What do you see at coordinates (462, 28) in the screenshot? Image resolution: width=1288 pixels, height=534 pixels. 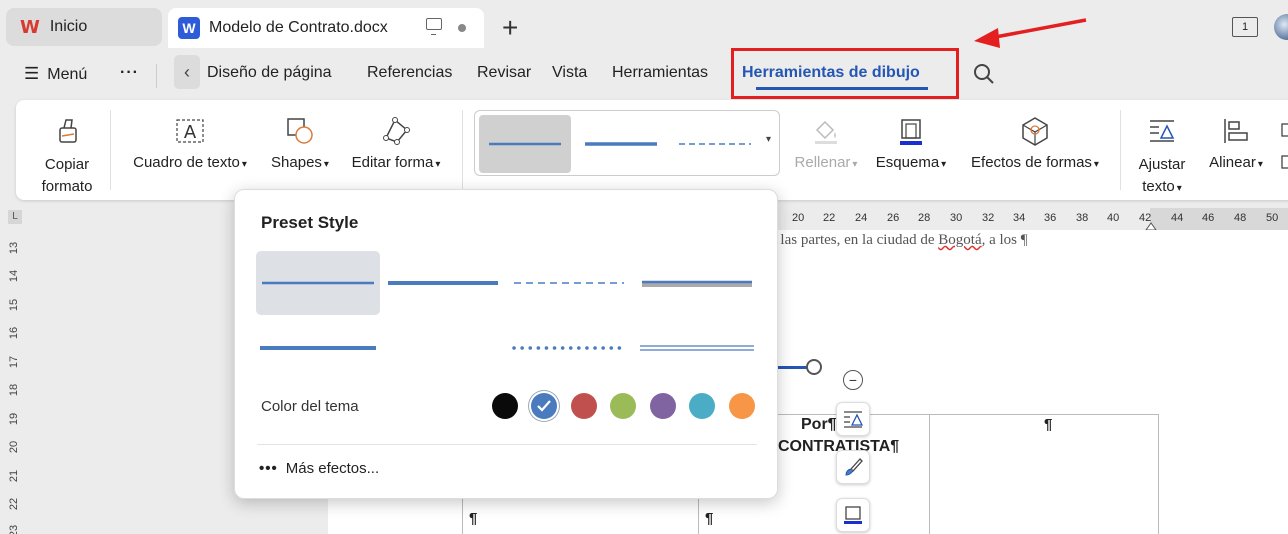 I see `unsaved-dot-icon` at bounding box center [462, 28].